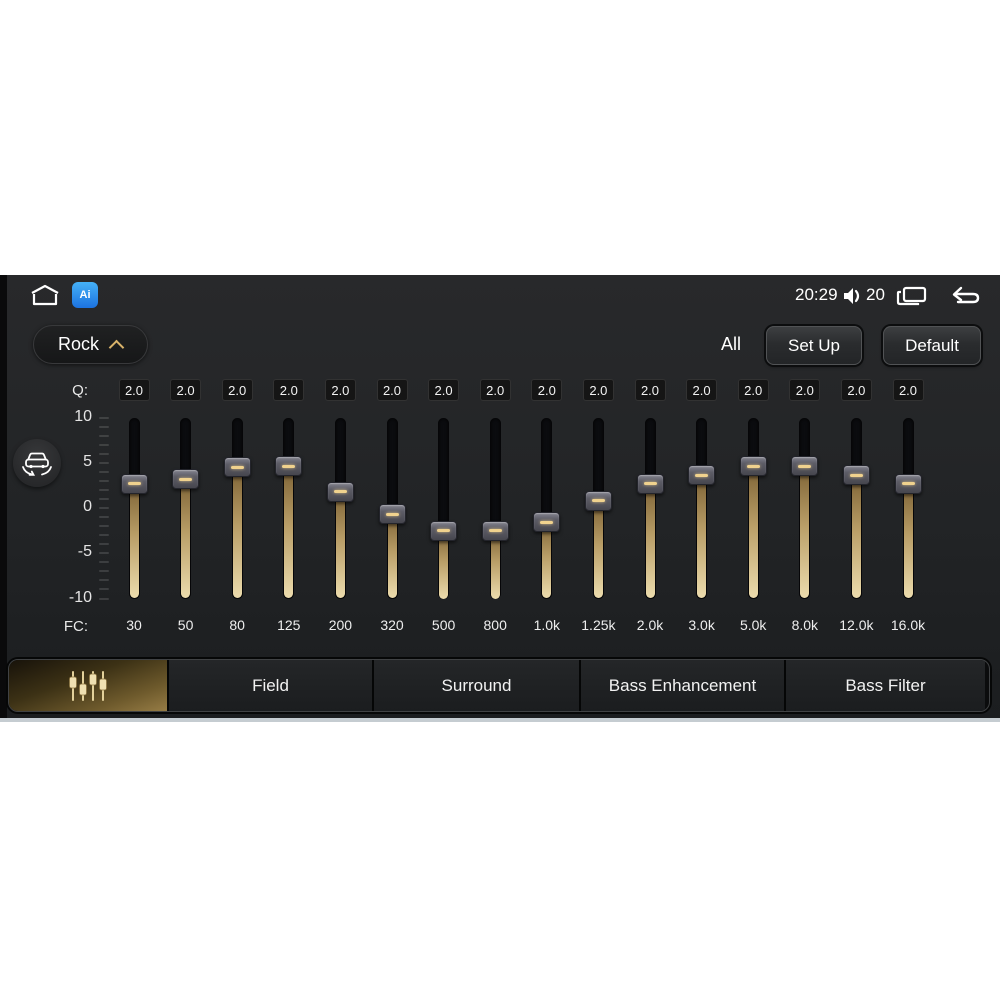  I want to click on fc-label: 320, so click(392, 625).